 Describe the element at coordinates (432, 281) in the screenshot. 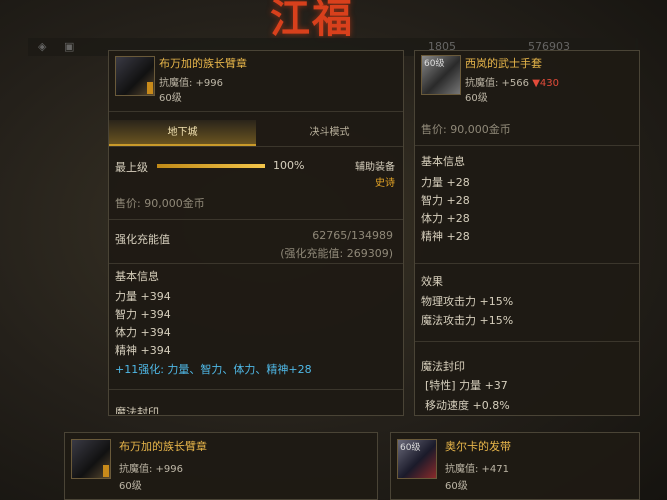

I see `effect-header: 效果` at that location.